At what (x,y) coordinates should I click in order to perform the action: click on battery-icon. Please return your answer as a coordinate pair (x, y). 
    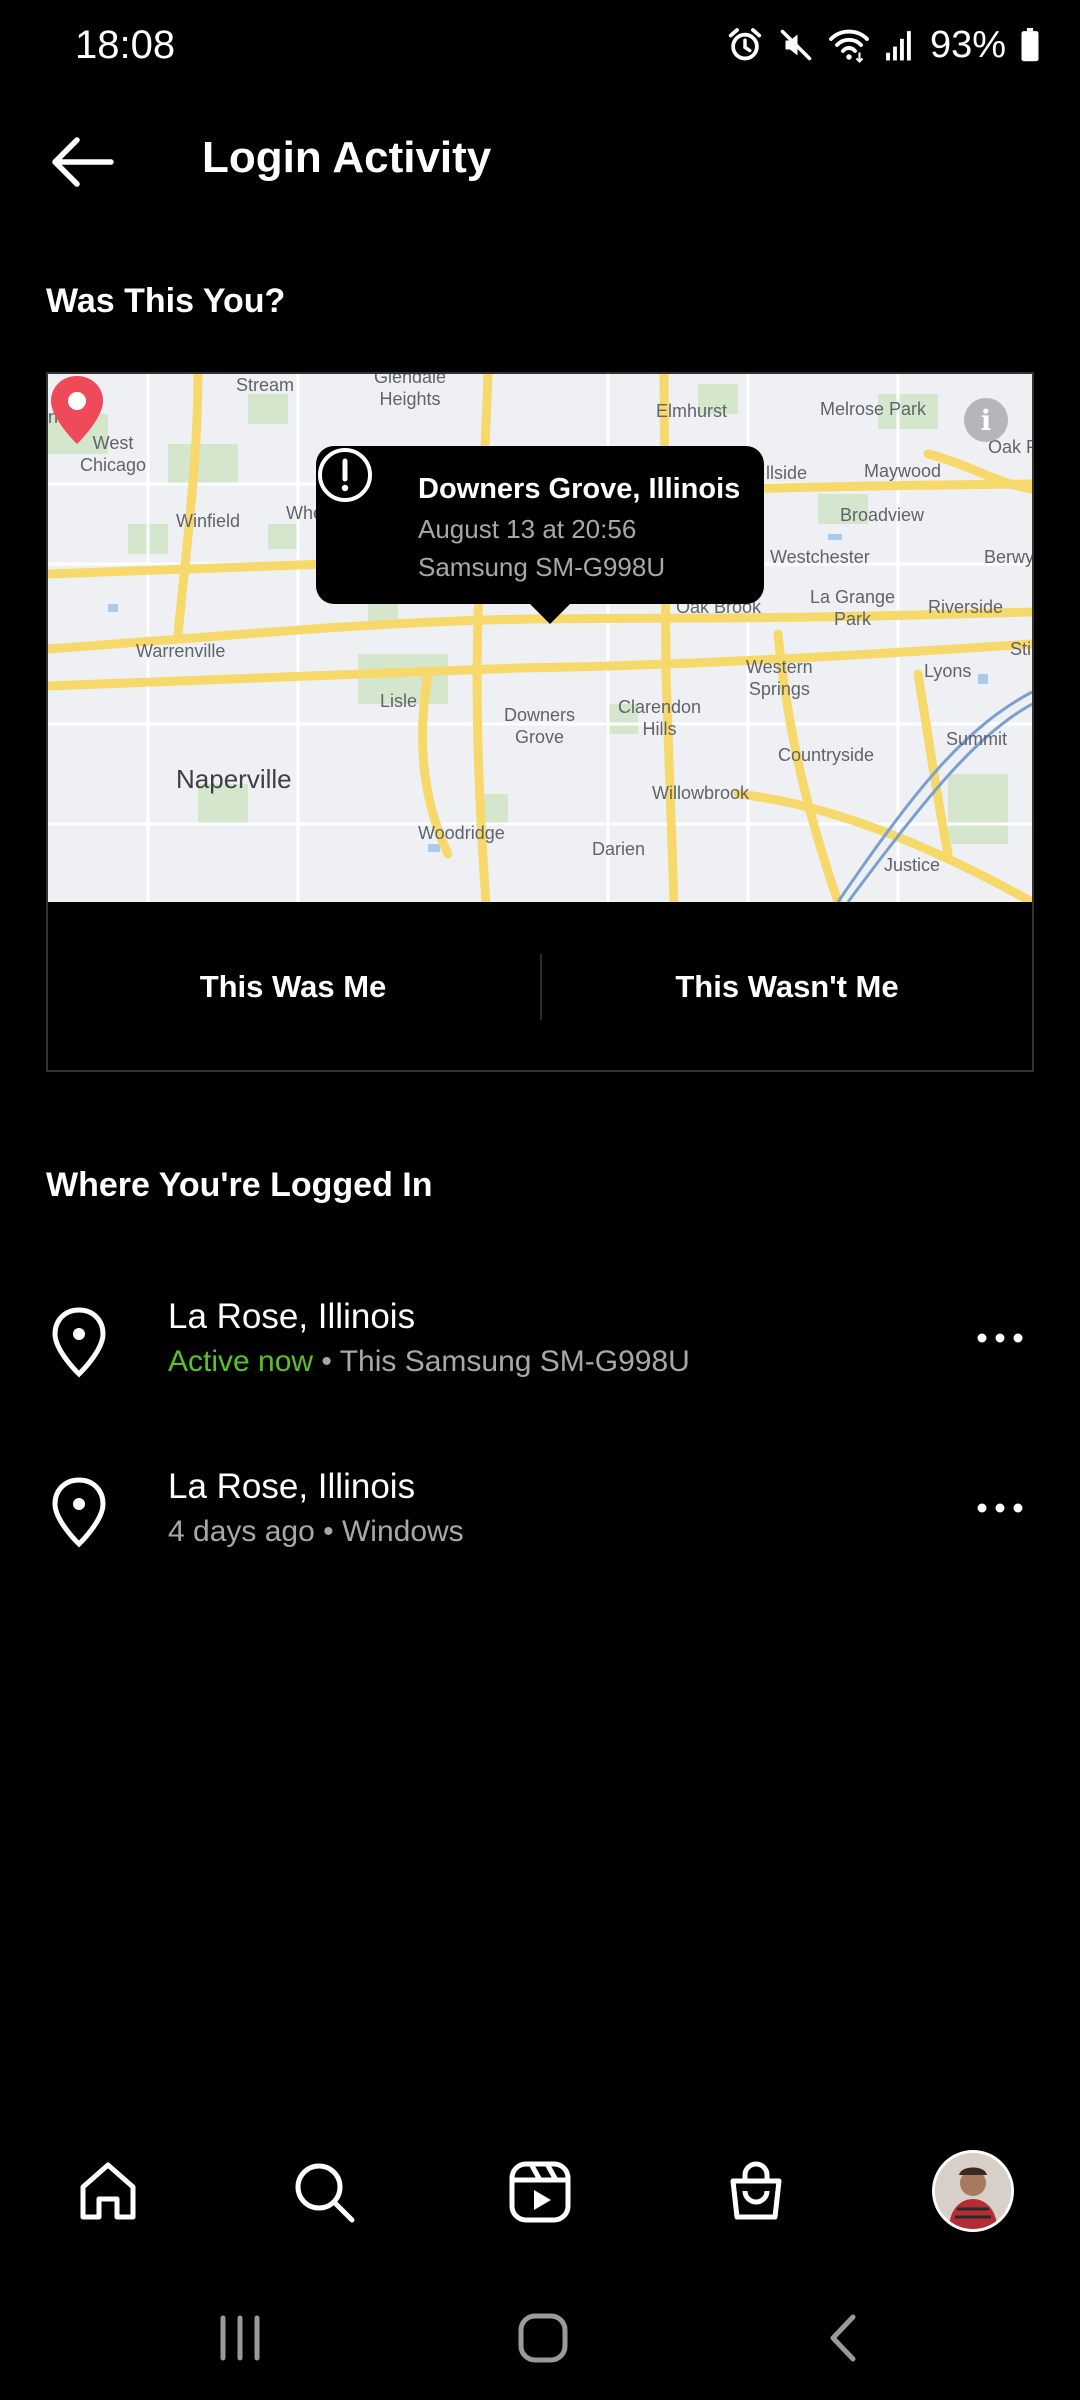
    Looking at the image, I should click on (1030, 45).